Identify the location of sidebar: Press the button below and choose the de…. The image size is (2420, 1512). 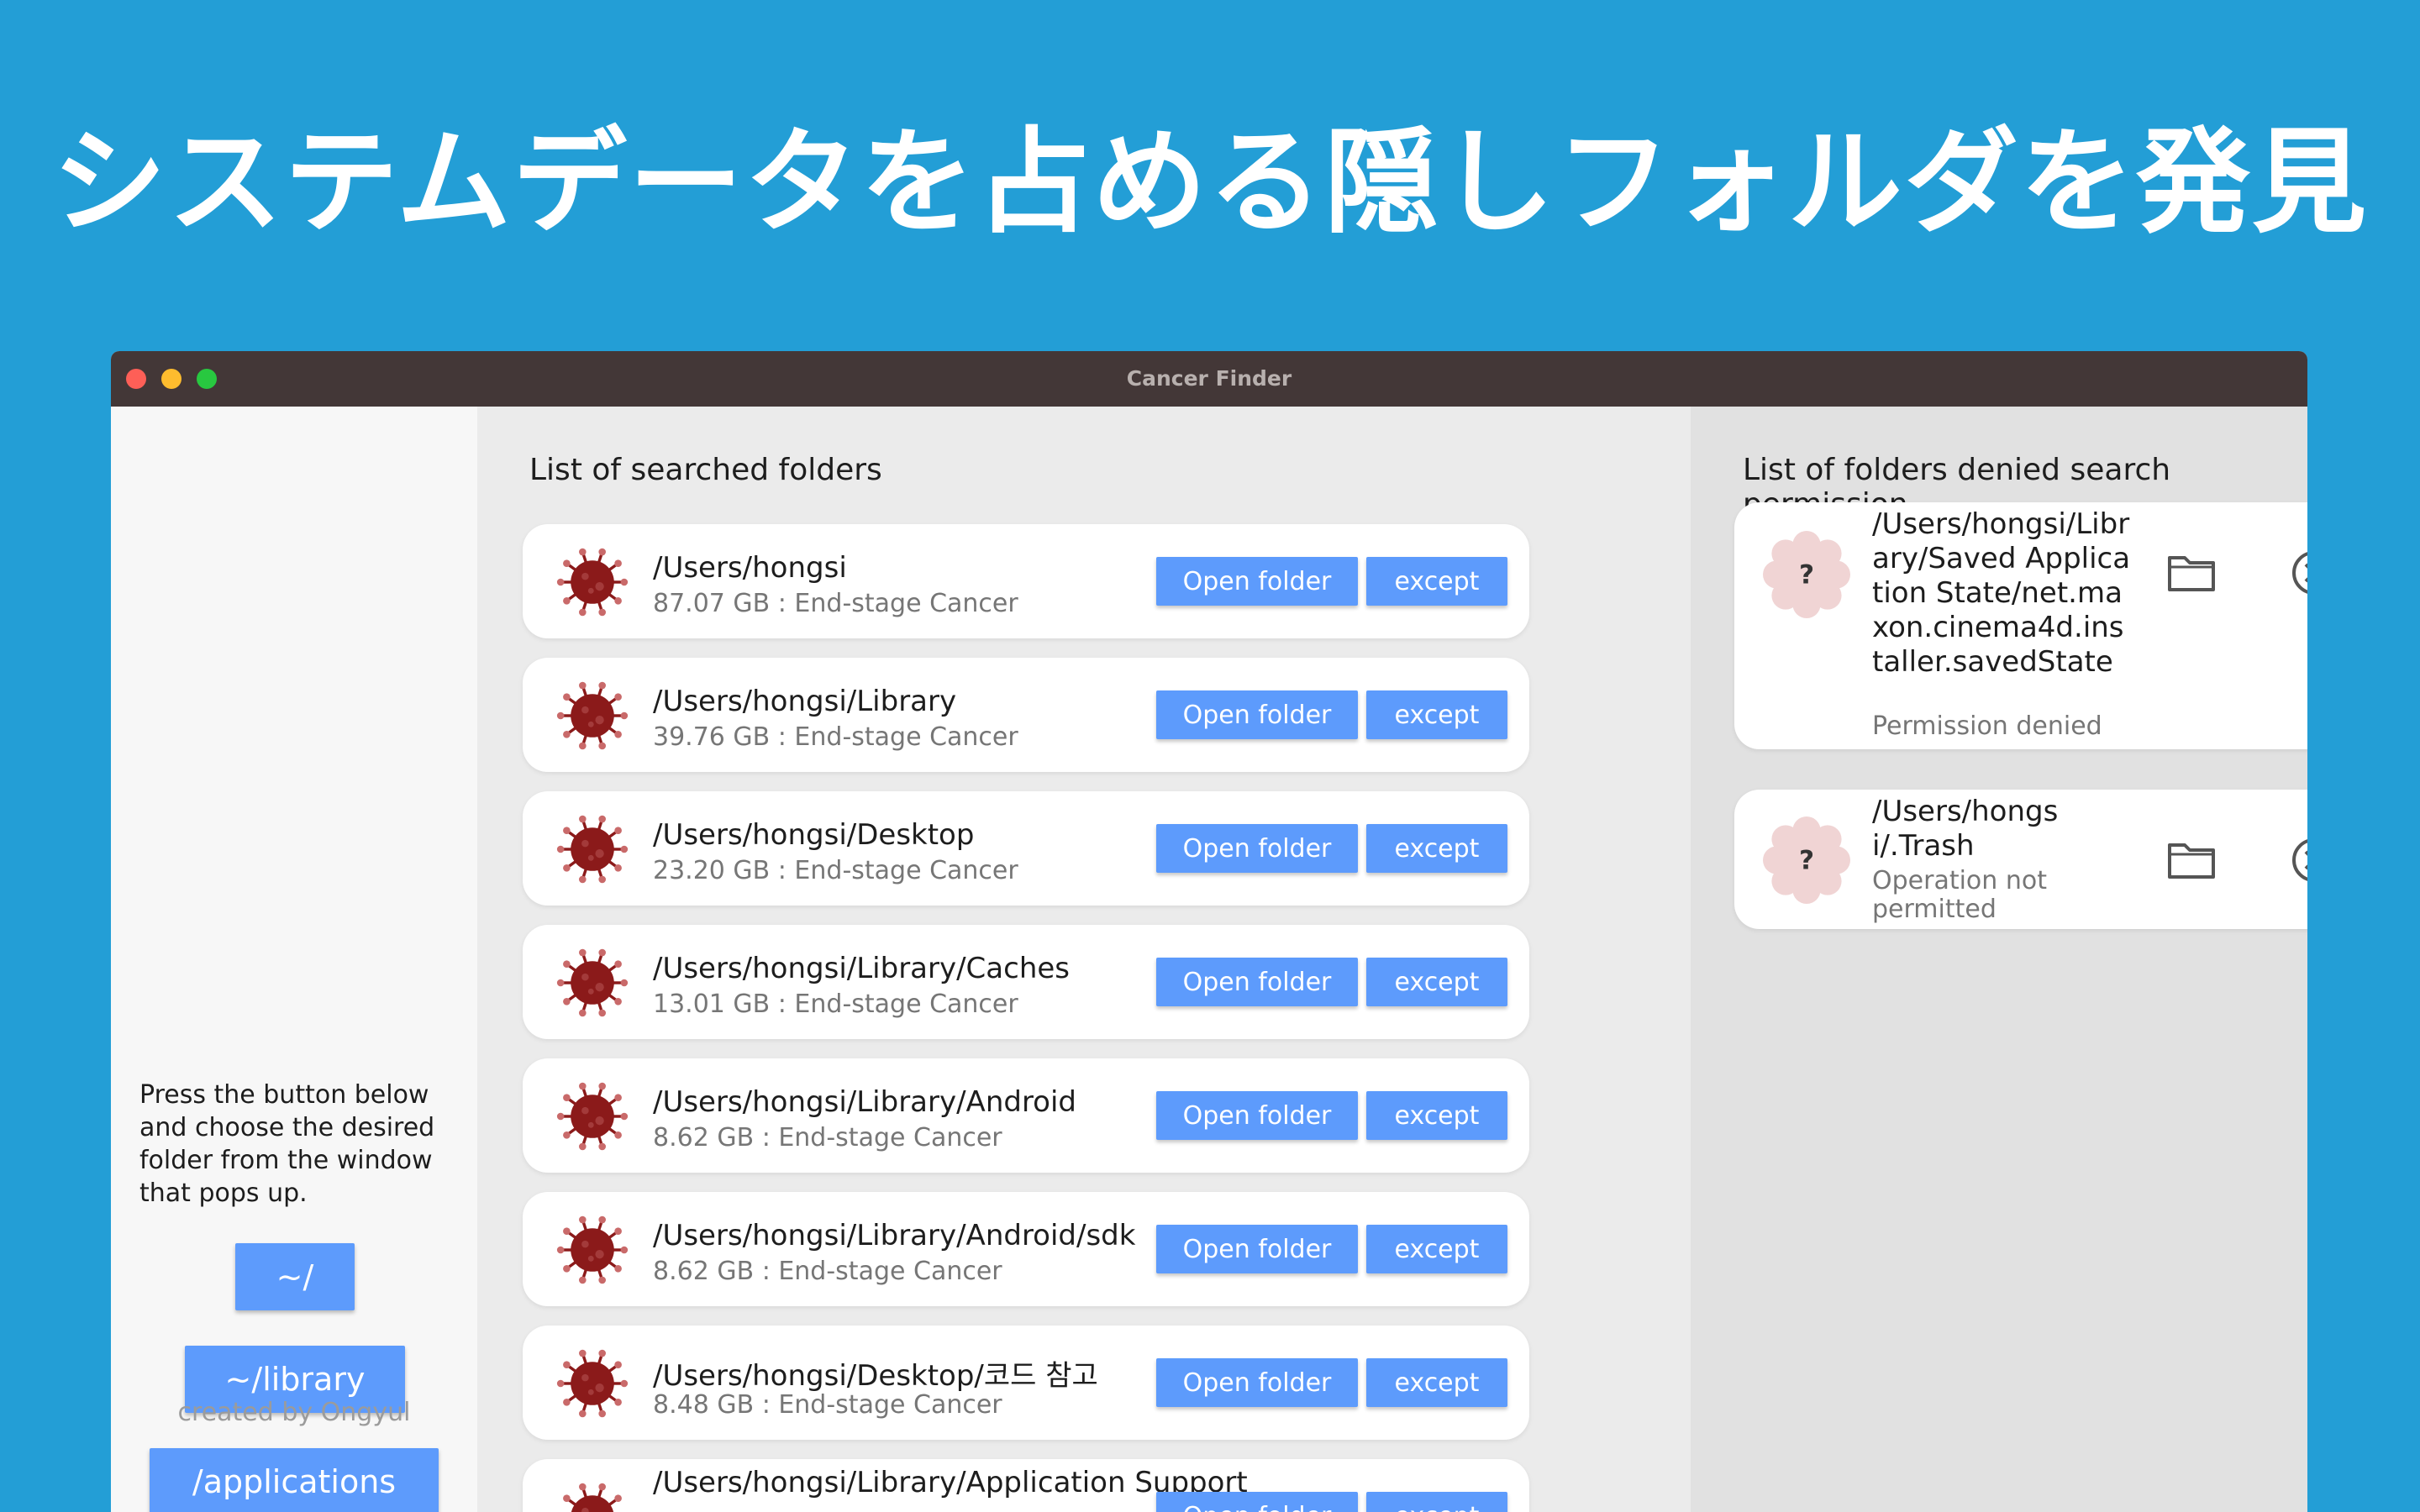
(294, 959).